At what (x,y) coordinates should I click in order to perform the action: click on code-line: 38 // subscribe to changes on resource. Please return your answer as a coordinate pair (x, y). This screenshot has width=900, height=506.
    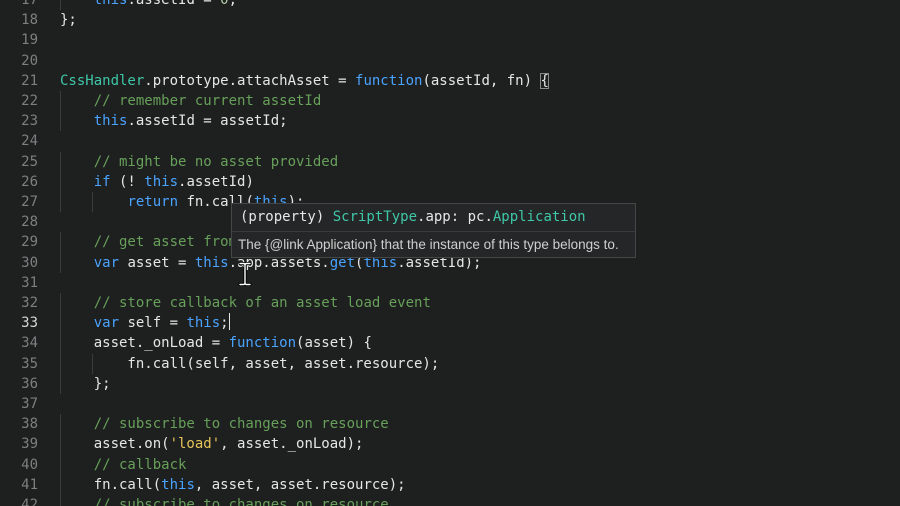
    Looking at the image, I should click on (450, 424).